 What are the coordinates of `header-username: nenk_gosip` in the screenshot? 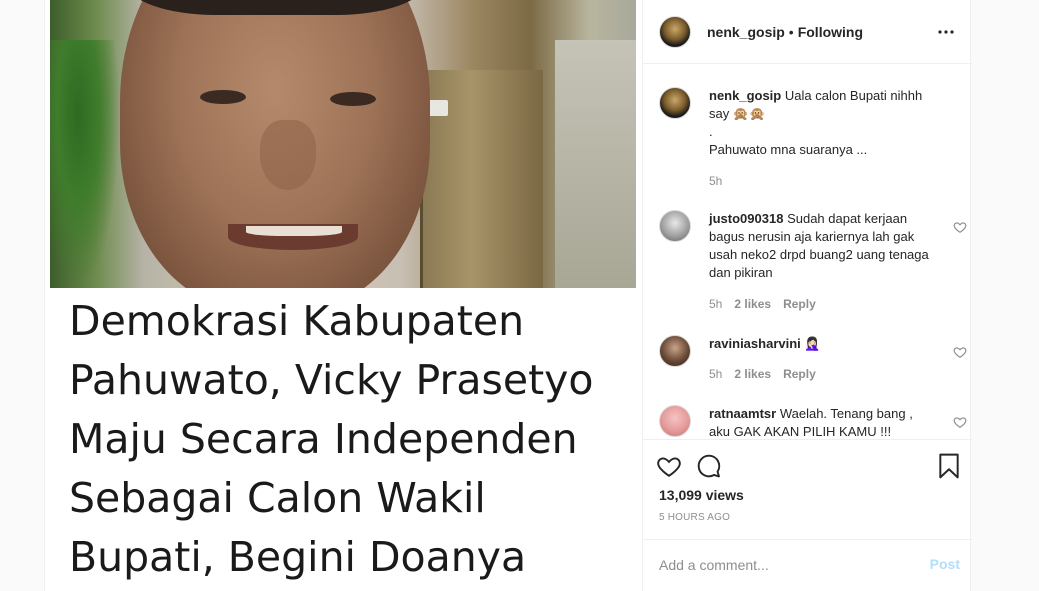 It's located at (746, 32).